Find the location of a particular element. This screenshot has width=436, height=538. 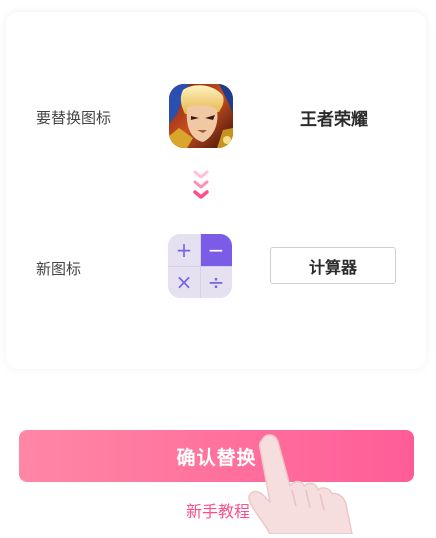

minus-icon: − is located at coordinates (216, 250).